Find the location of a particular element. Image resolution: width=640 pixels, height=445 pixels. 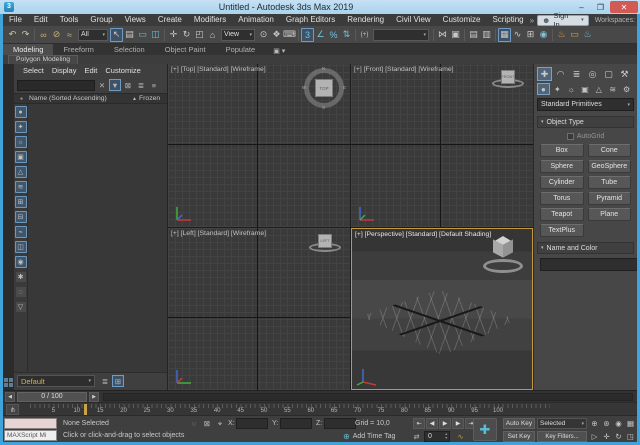

maxscript-listener-label: MAXScript Mi is located at coordinates (30, 435).